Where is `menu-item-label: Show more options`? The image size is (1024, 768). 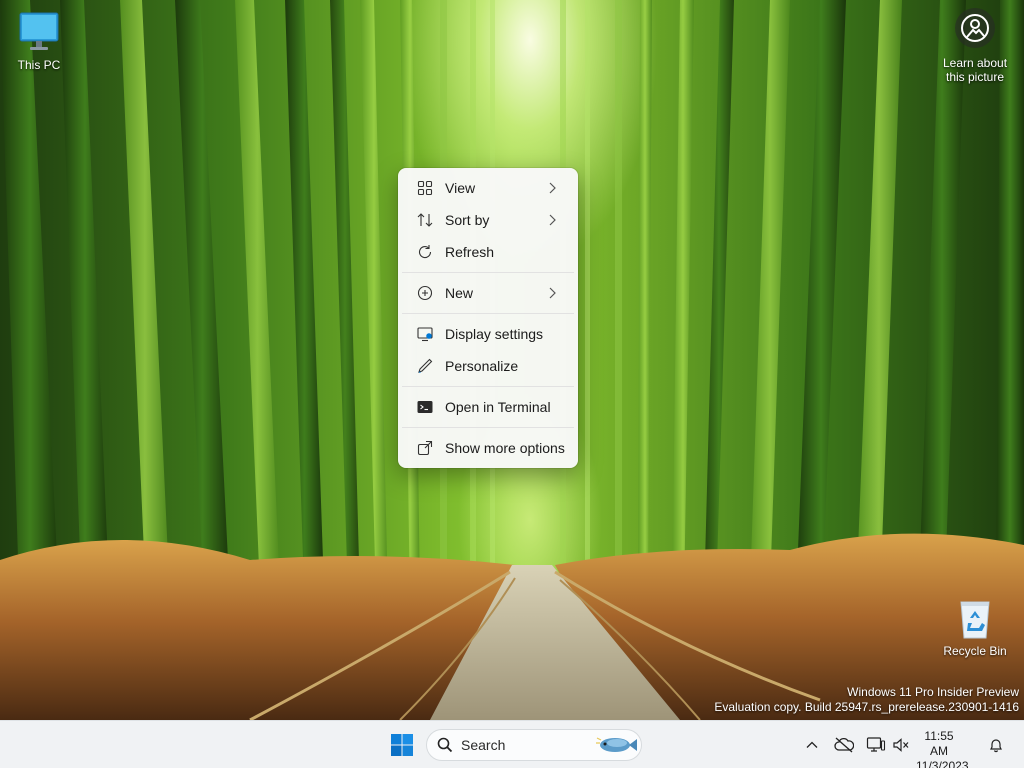
menu-item-label: Show more options is located at coordinates (505, 448).